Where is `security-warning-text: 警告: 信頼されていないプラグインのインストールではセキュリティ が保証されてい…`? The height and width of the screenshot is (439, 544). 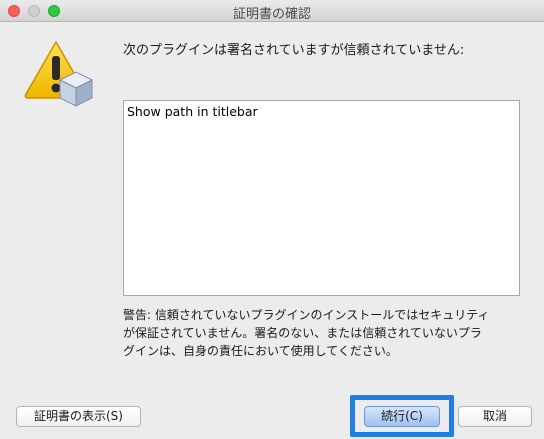 security-warning-text: 警告: 信頼されていないプラグインのインストールではセキュリティ が保証されてい… is located at coordinates (306, 333).